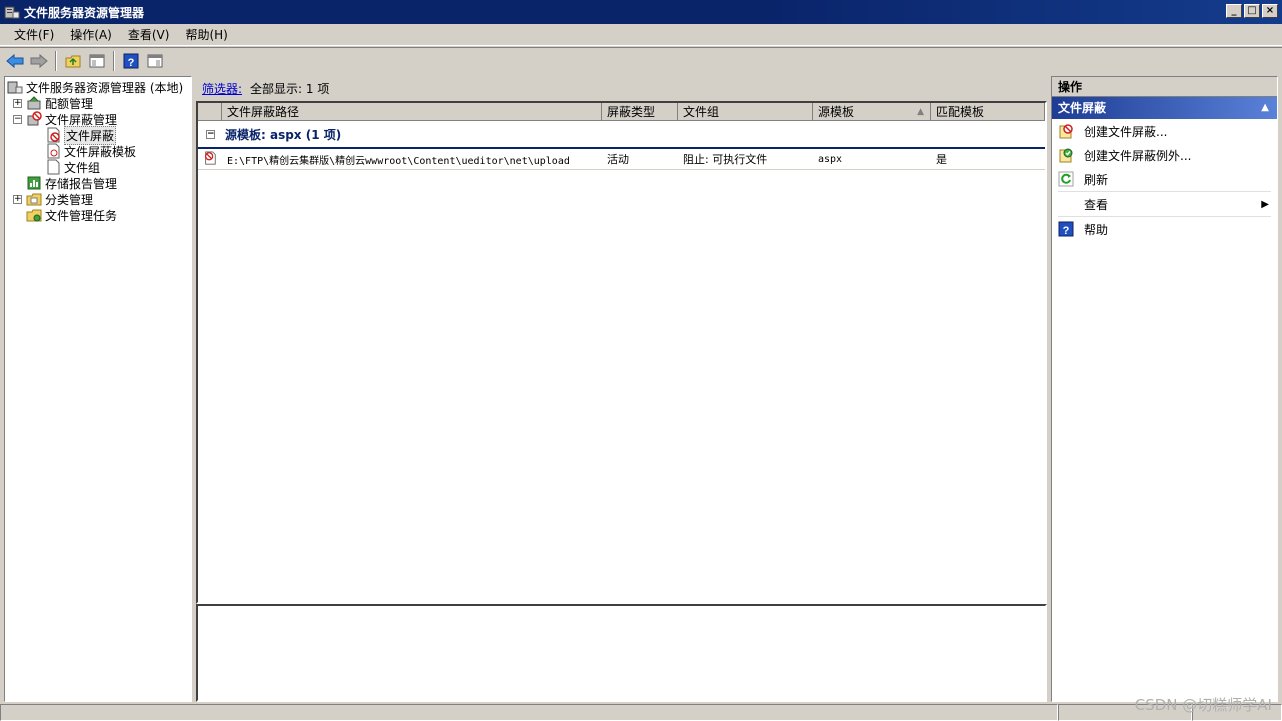 Image resolution: width=1282 pixels, height=721 pixels. I want to click on file-screen-template-icon, so click(53, 151).